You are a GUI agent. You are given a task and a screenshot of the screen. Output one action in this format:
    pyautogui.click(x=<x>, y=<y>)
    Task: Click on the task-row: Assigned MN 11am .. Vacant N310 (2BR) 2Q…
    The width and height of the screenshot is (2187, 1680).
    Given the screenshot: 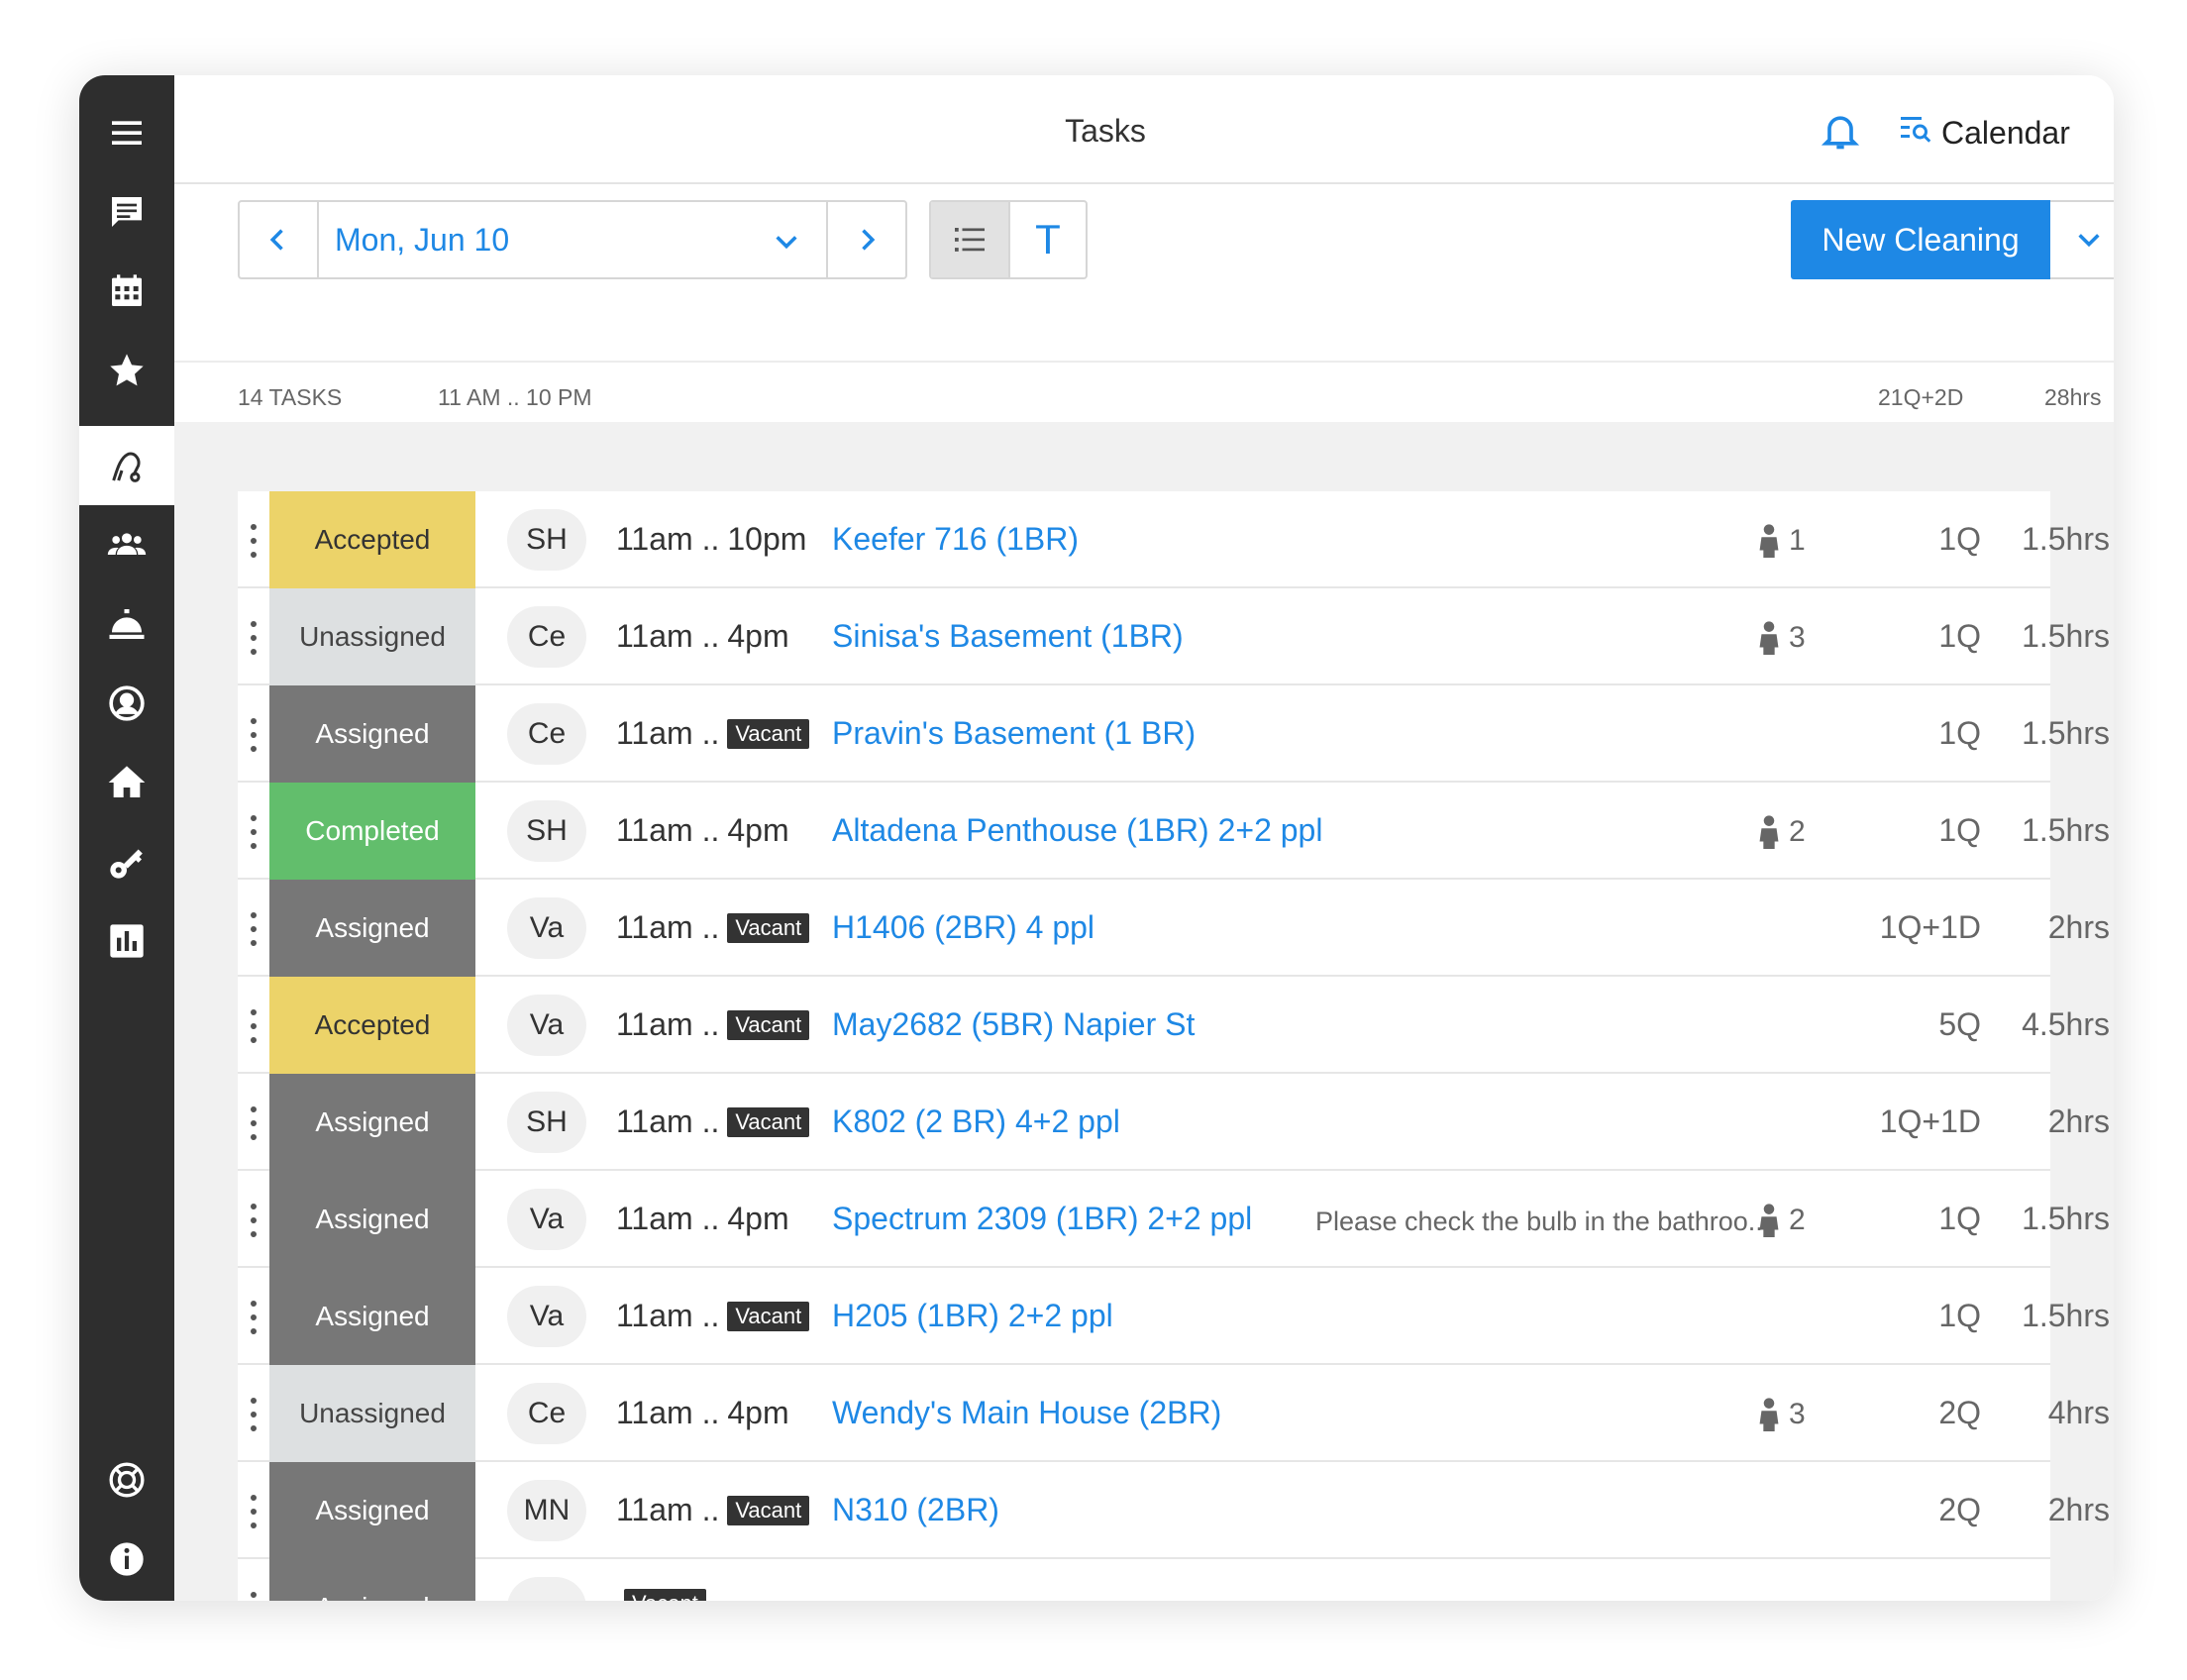 What is the action you would take?
    pyautogui.click(x=1174, y=1510)
    